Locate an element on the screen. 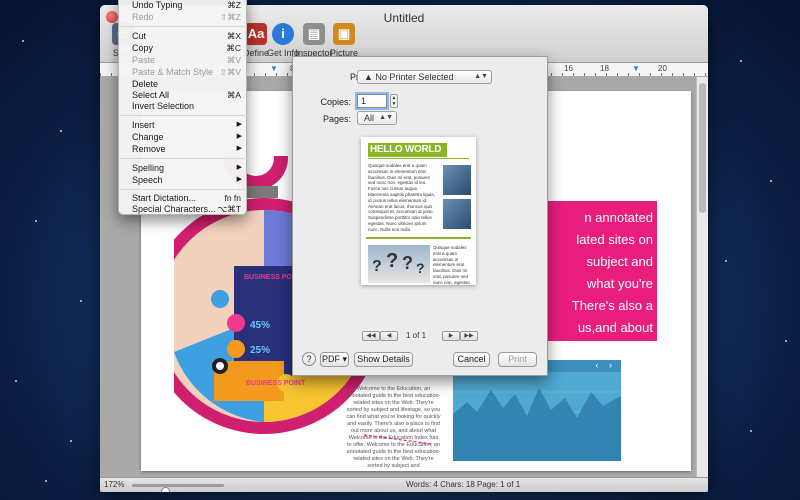 This screenshot has height=500, width=800. copies-label: Copies: is located at coordinates (335, 102).